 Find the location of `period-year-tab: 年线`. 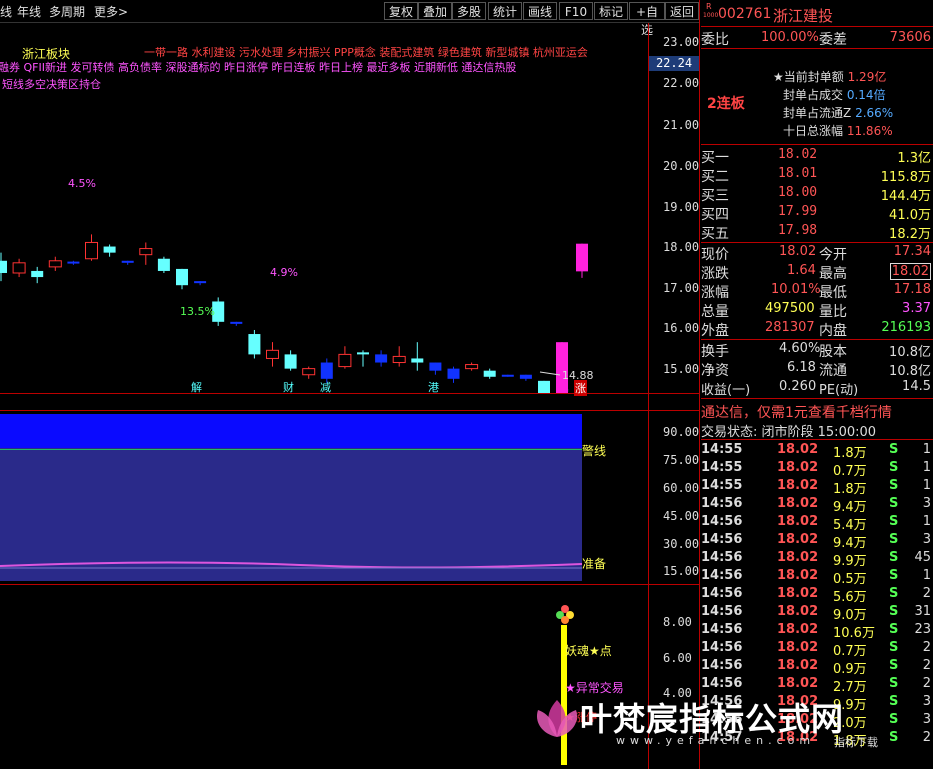

period-year-tab: 年线 is located at coordinates (29, 11).